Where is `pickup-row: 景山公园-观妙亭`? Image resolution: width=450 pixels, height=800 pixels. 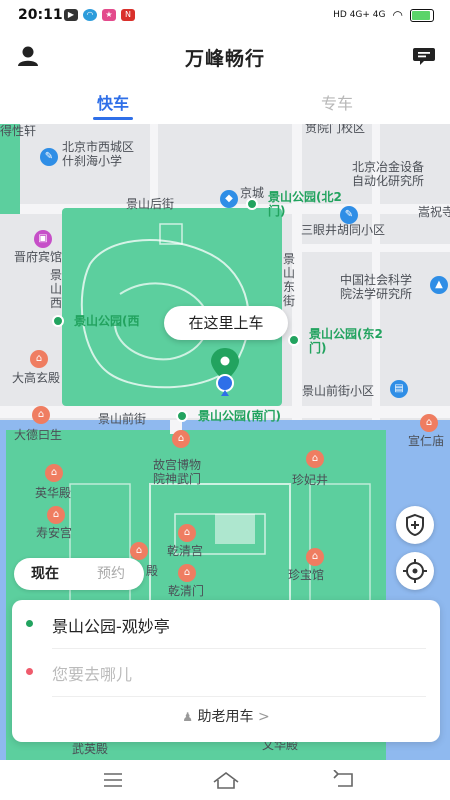 pickup-row: 景山公园-观妙亭 is located at coordinates (226, 624).